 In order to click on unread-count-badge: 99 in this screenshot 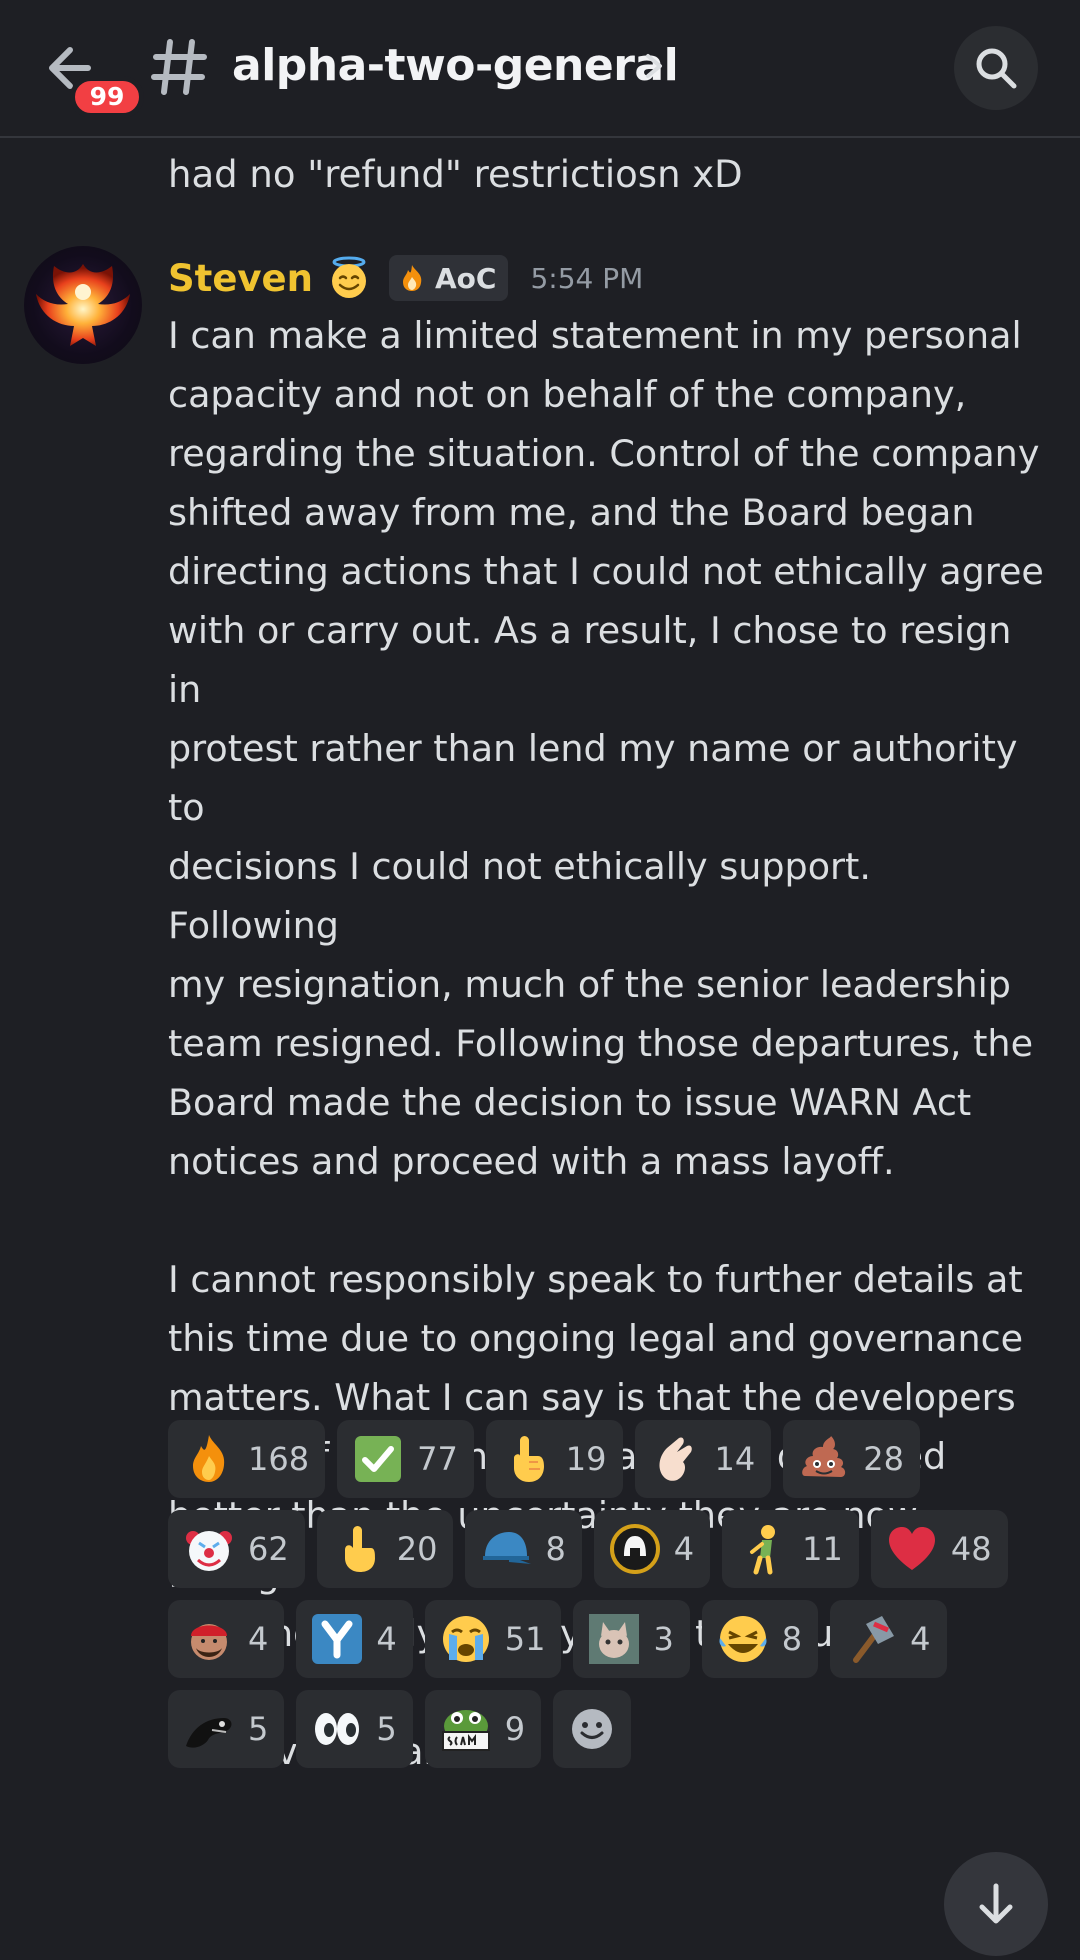, I will do `click(107, 97)`.